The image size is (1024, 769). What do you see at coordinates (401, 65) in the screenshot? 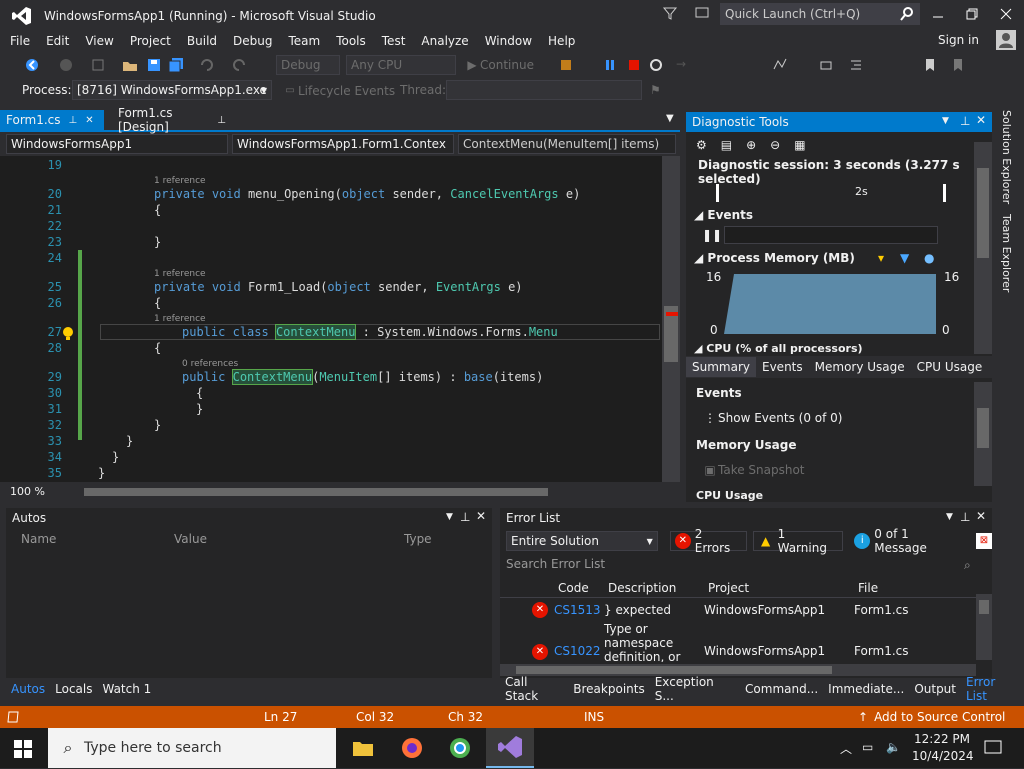
I see `solution-platform-select: Any CPU` at bounding box center [401, 65].